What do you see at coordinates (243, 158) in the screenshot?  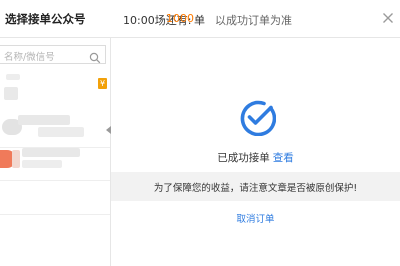 I see `status-text: 已成功接单` at bounding box center [243, 158].